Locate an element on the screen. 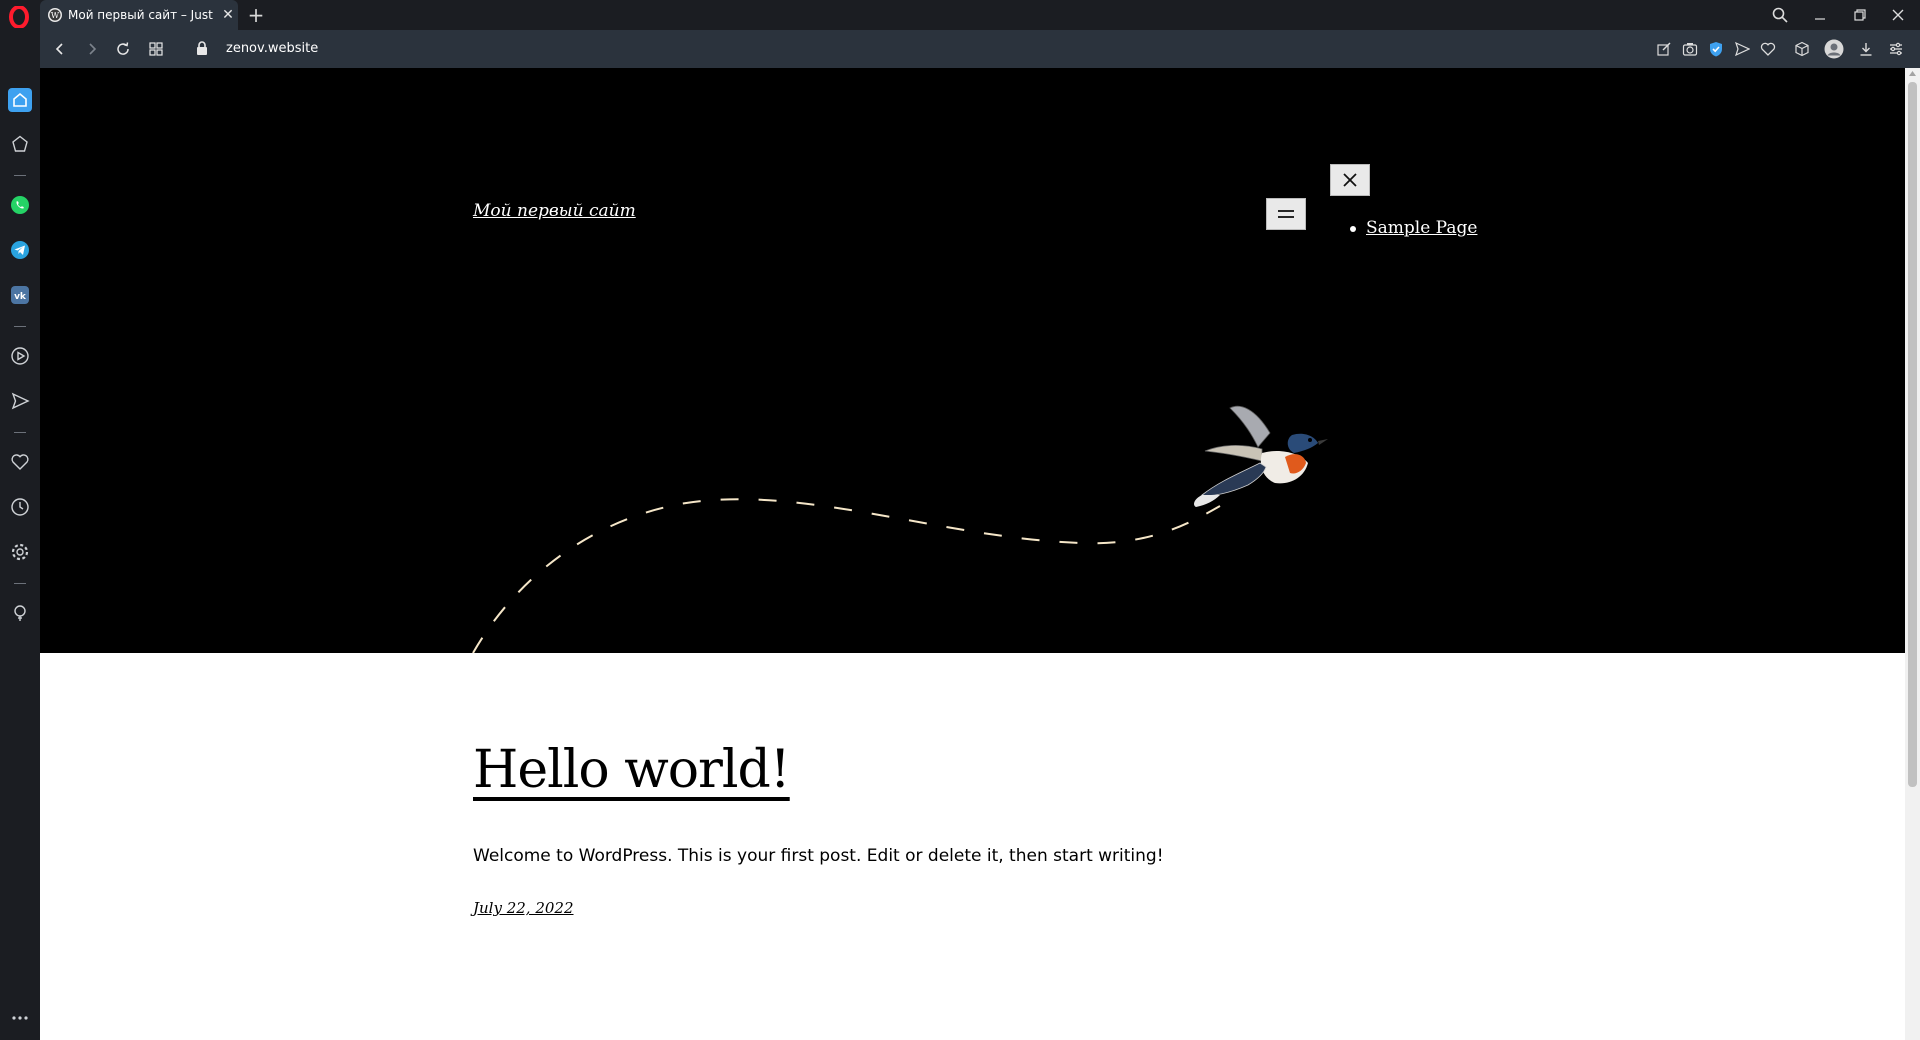  tab-close-icon: ✕ is located at coordinates (228, 15).